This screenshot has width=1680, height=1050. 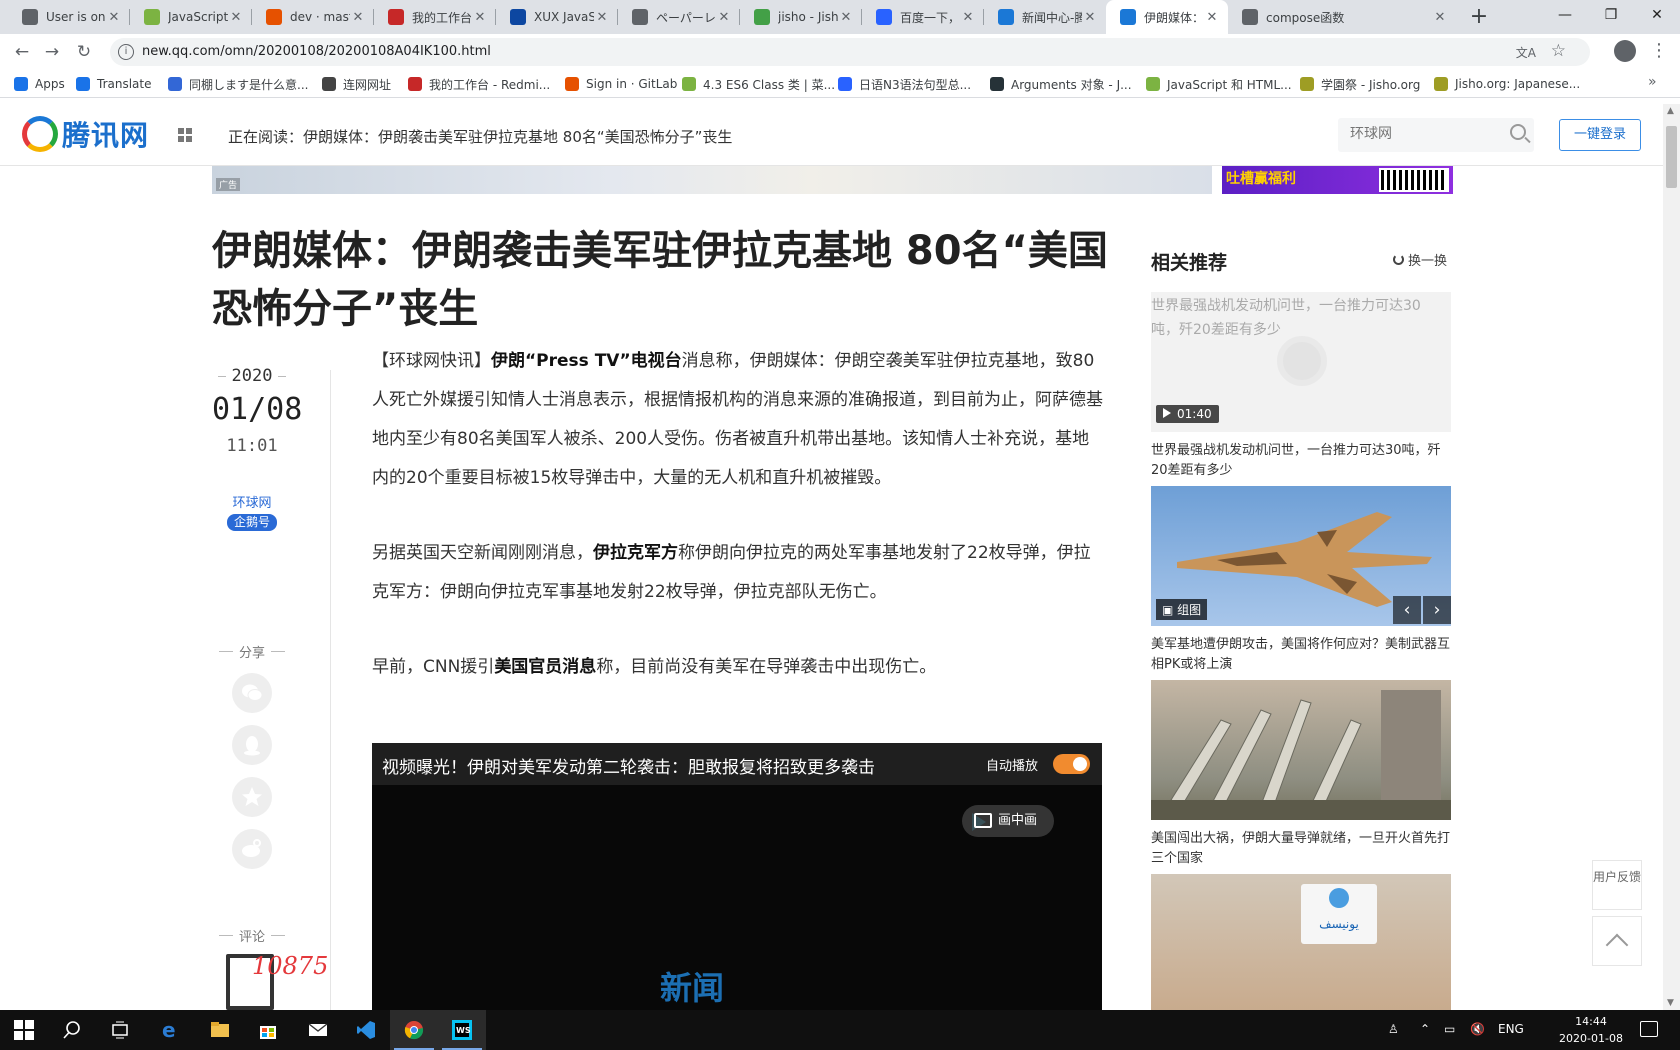 What do you see at coordinates (1518, 132) in the screenshot?
I see `search-icon` at bounding box center [1518, 132].